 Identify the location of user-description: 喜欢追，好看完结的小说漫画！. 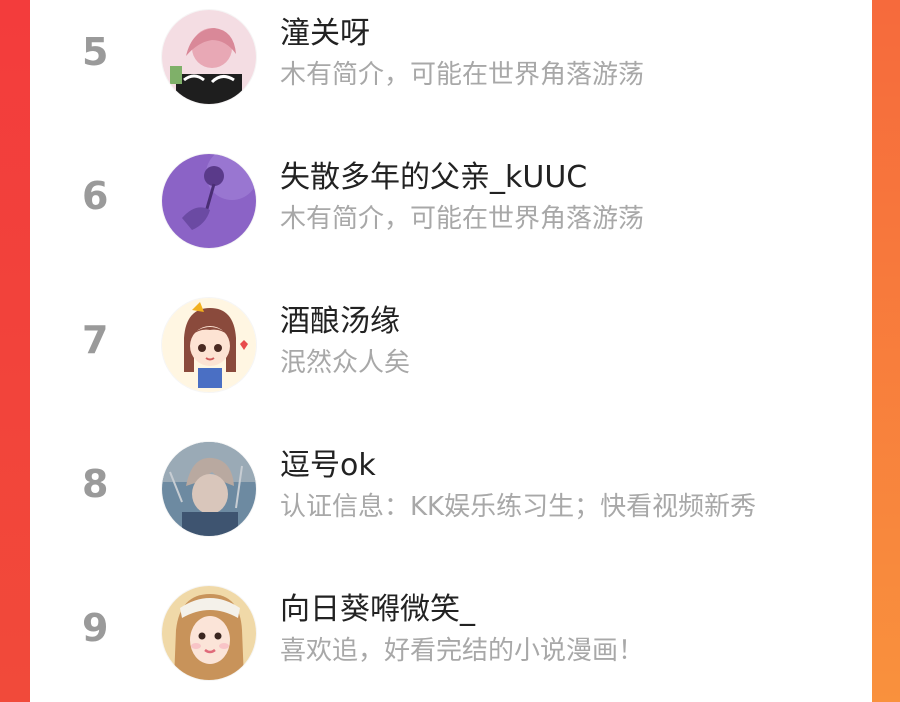
(462, 651).